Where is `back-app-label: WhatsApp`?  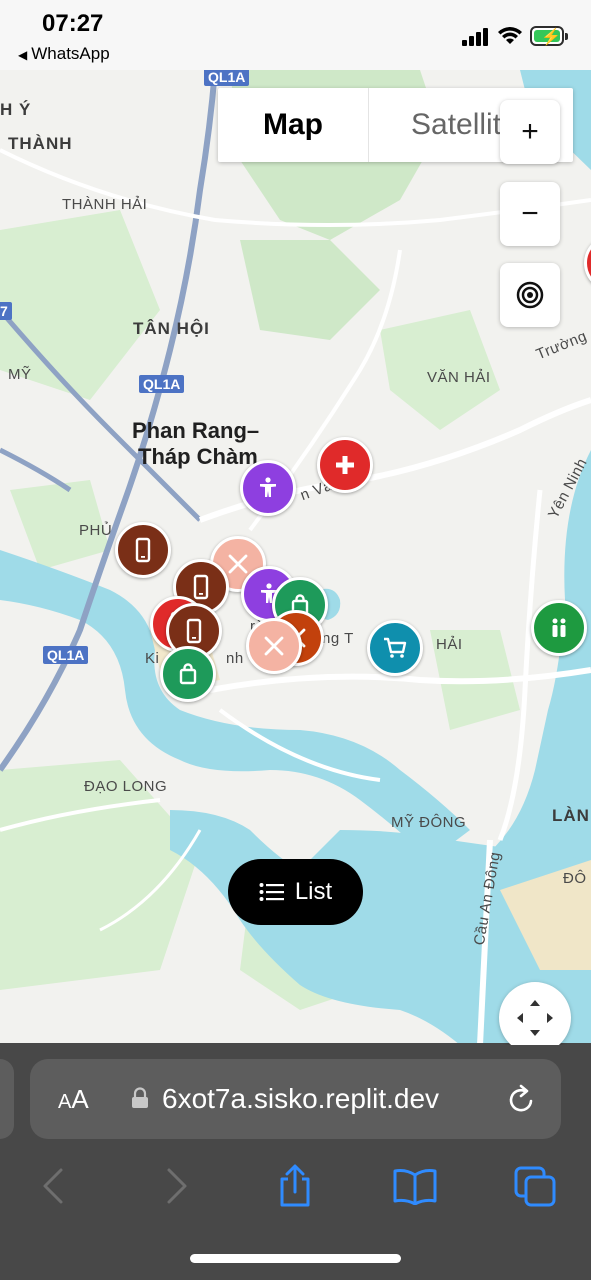
back-app-label: WhatsApp is located at coordinates (70, 53).